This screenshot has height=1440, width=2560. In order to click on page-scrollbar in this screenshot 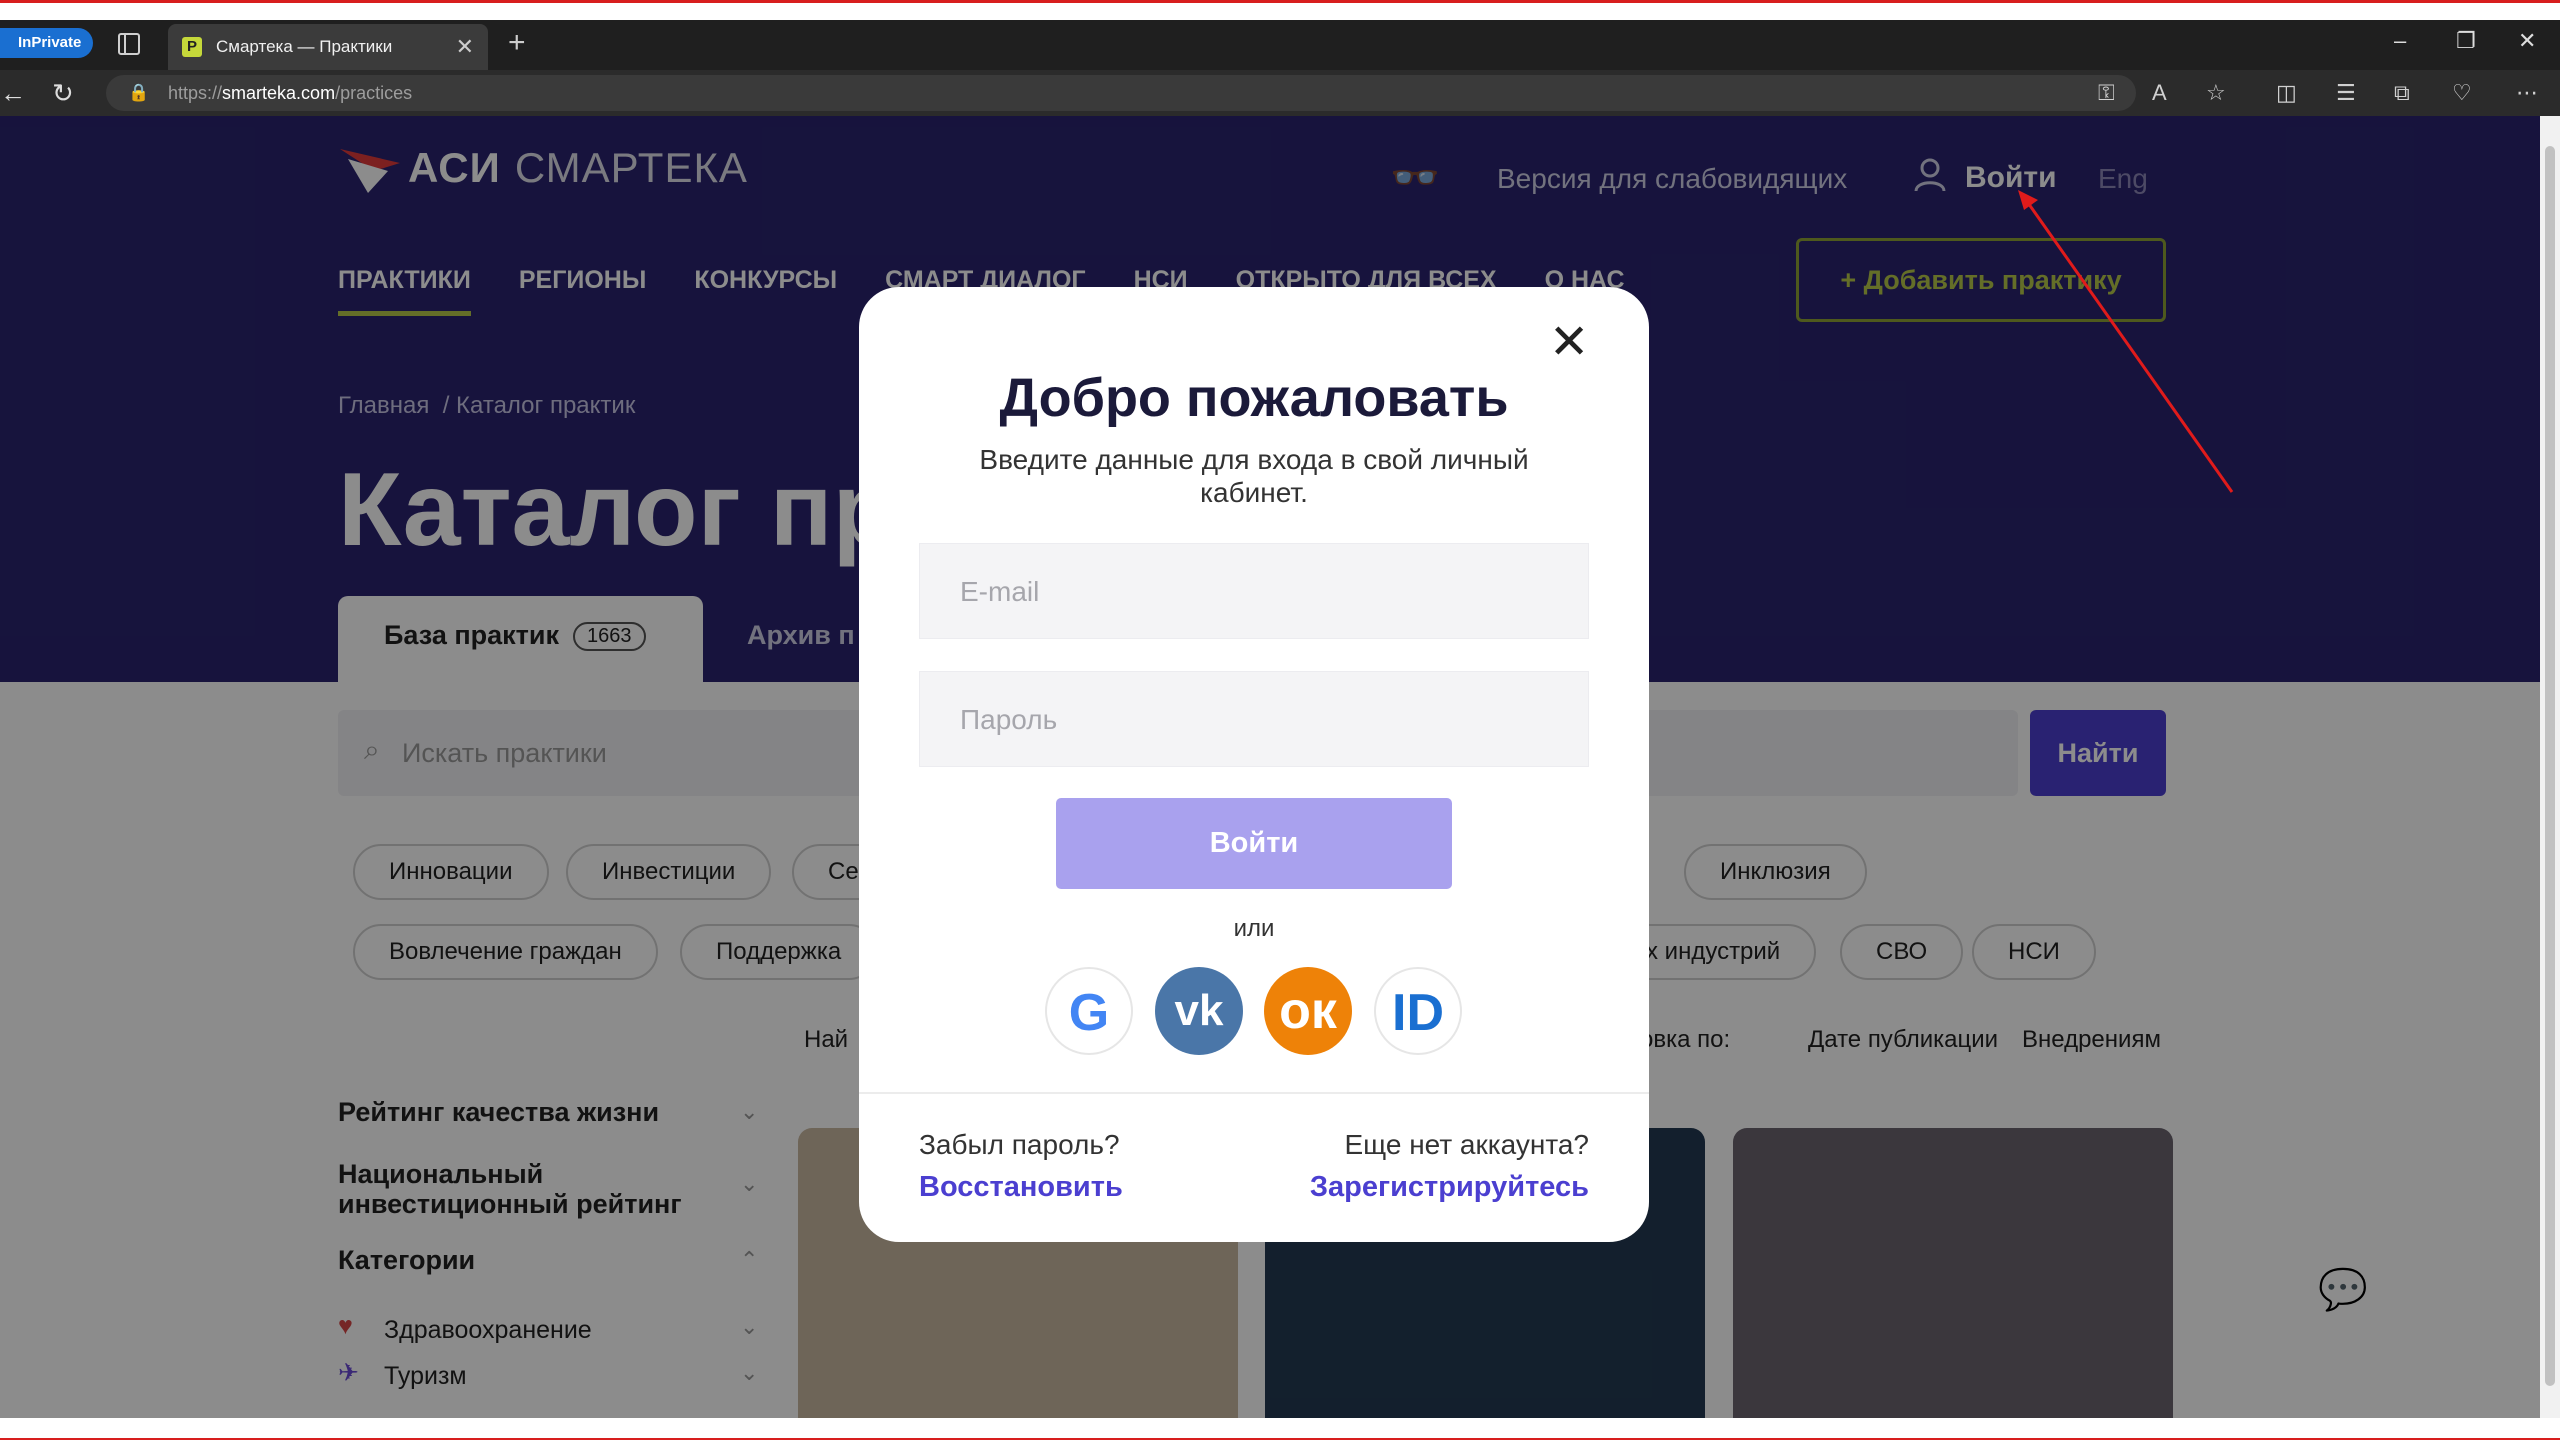, I will do `click(2550, 767)`.